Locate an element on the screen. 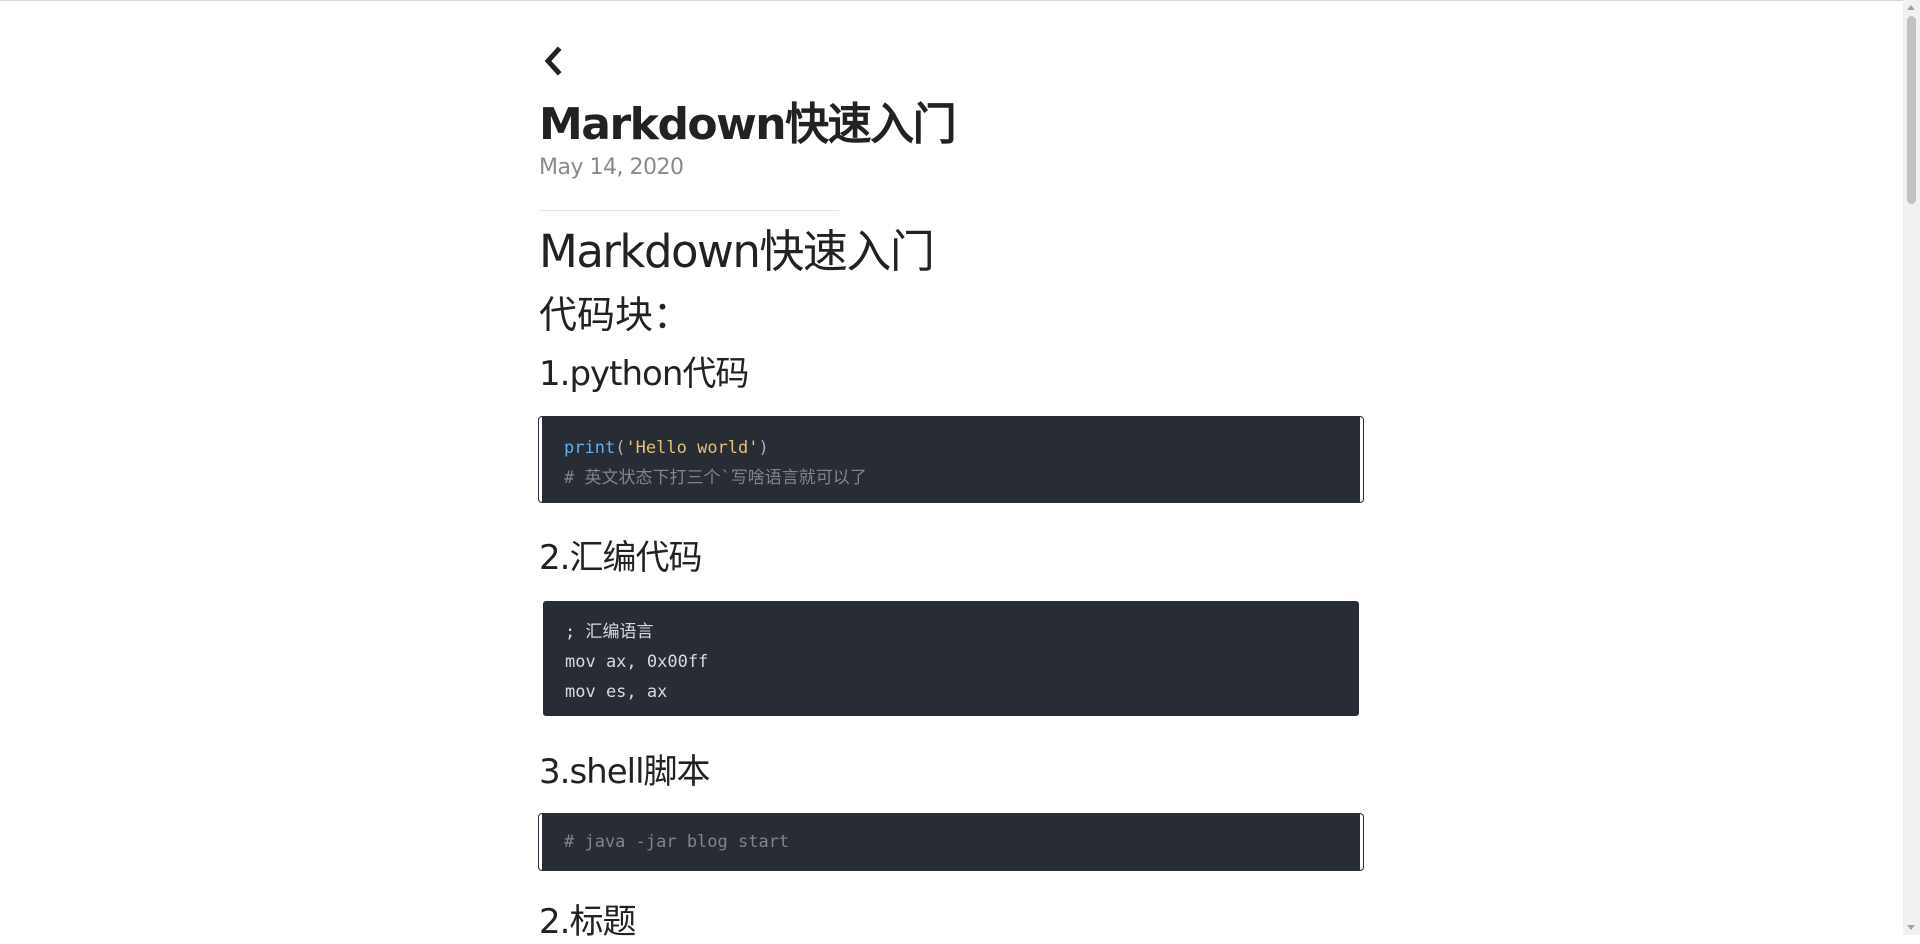  top-border is located at coordinates (960, 0).